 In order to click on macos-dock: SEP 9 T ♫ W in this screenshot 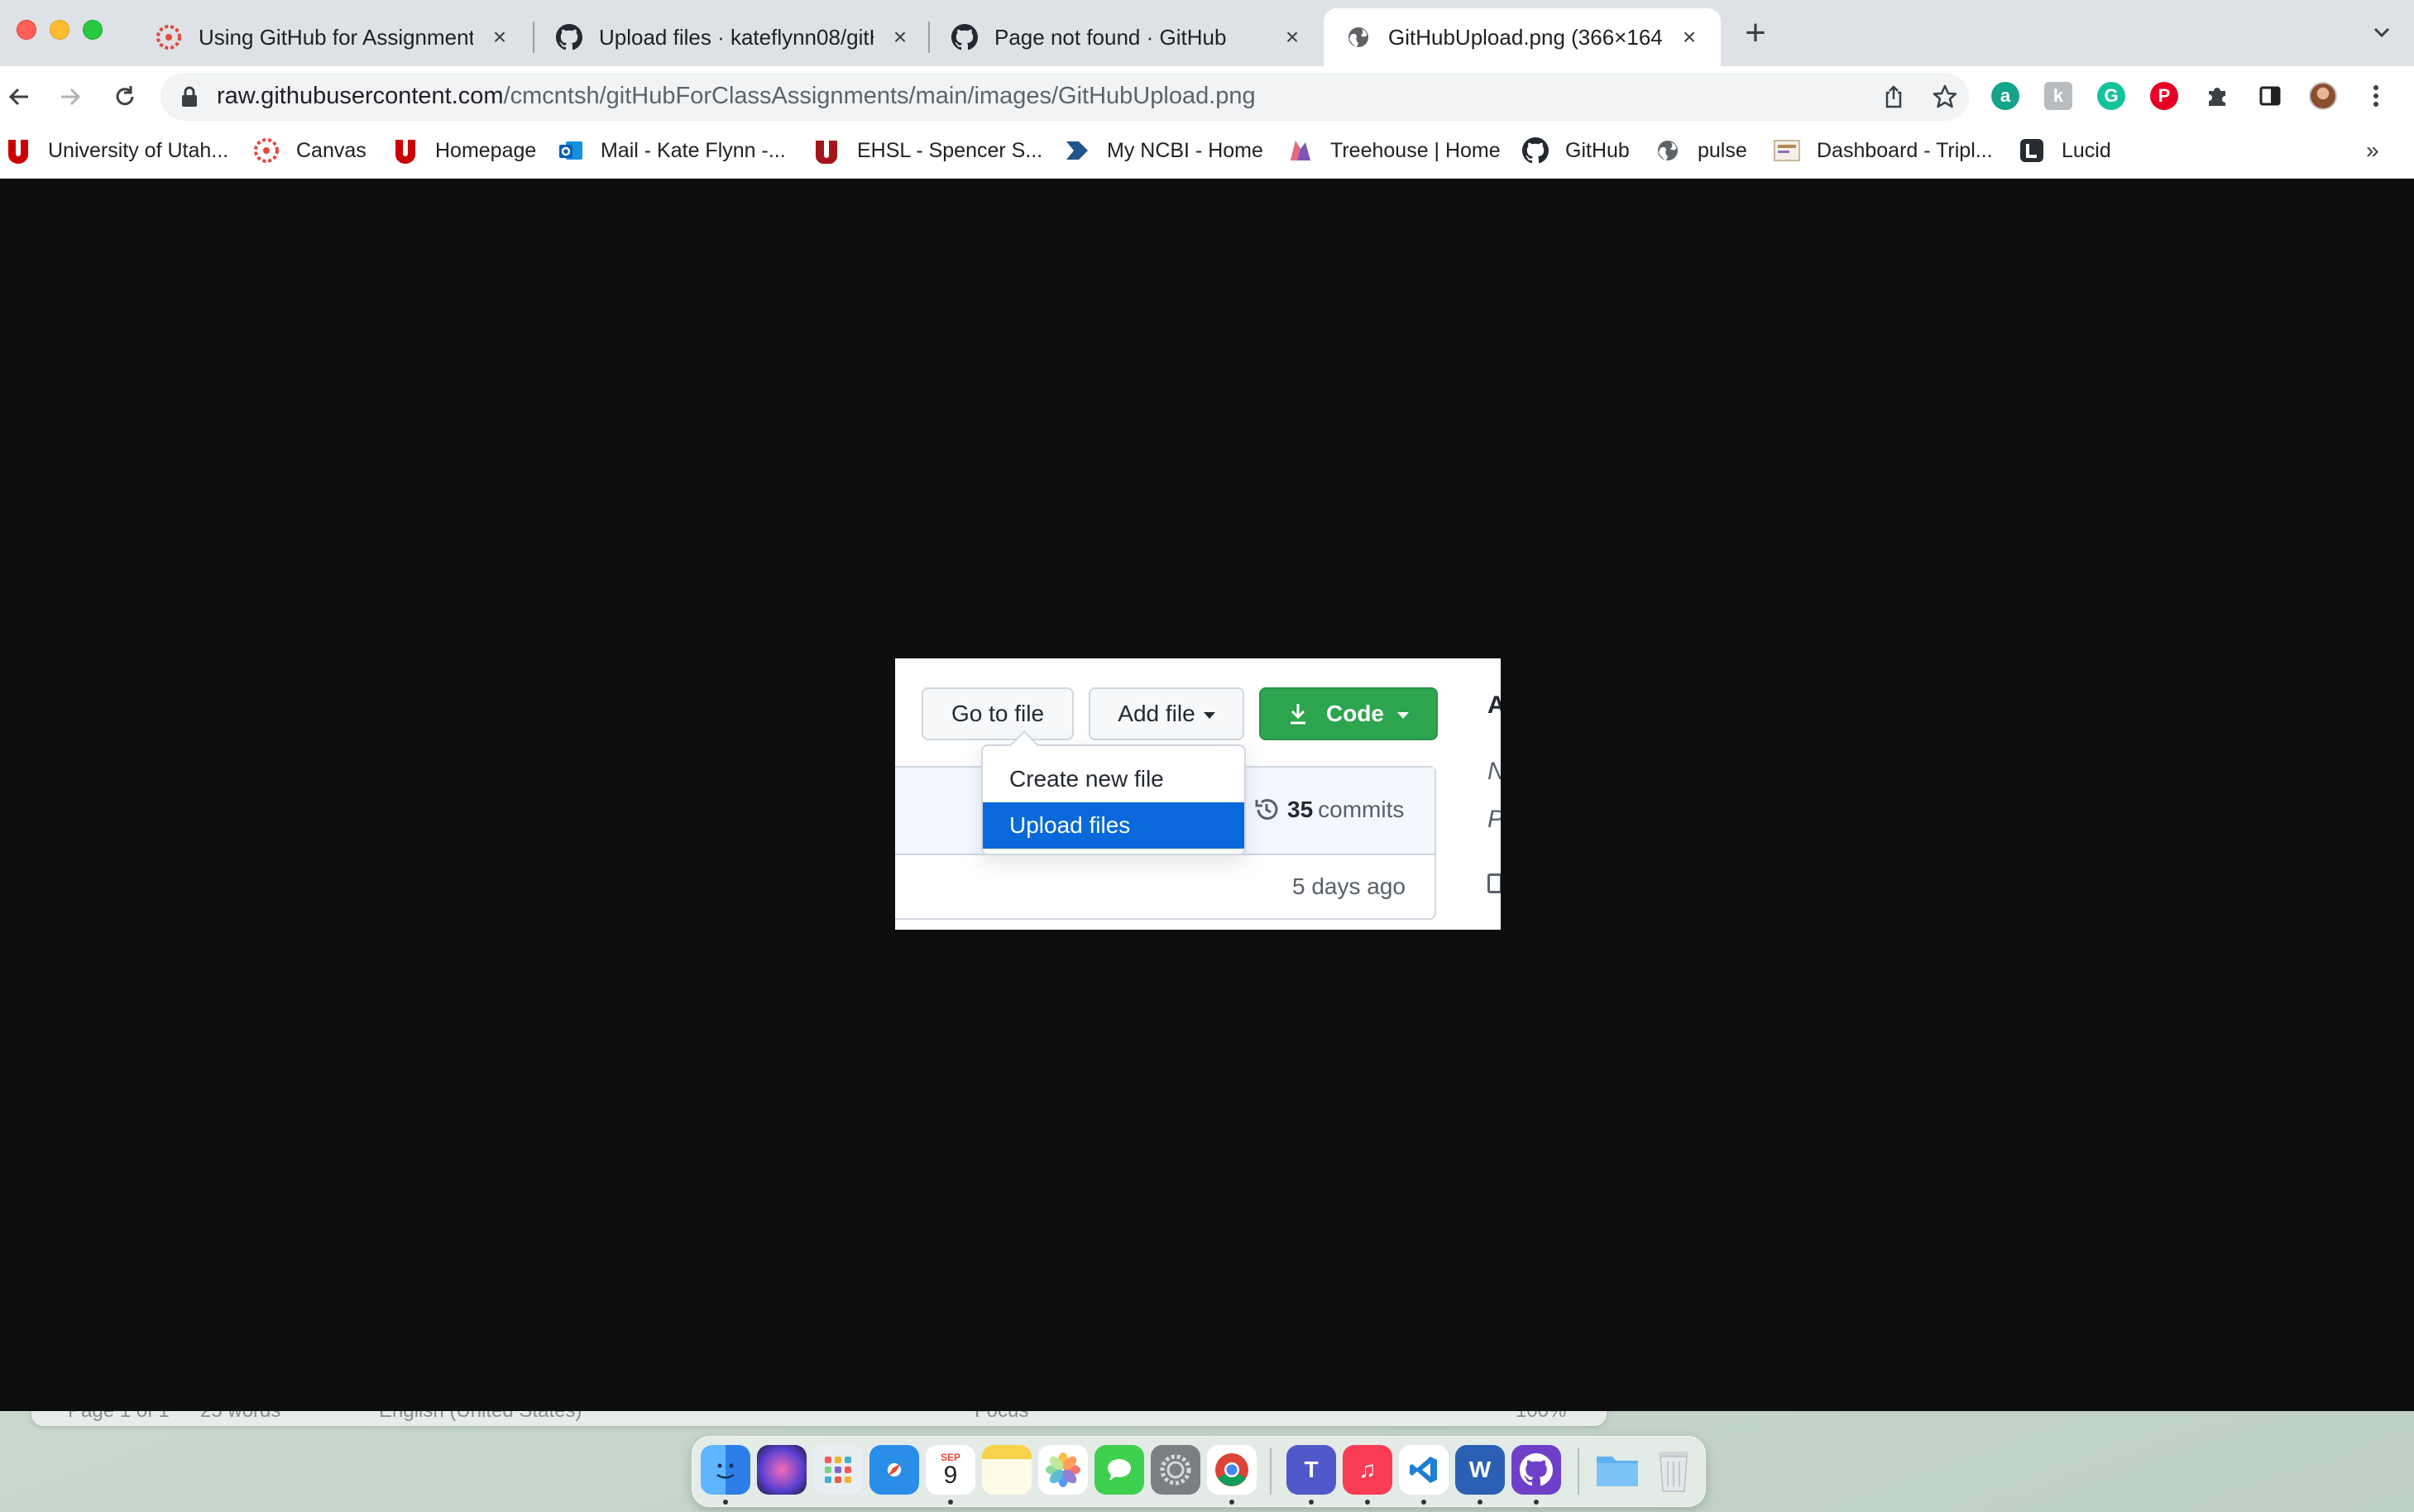, I will do `click(1199, 1471)`.